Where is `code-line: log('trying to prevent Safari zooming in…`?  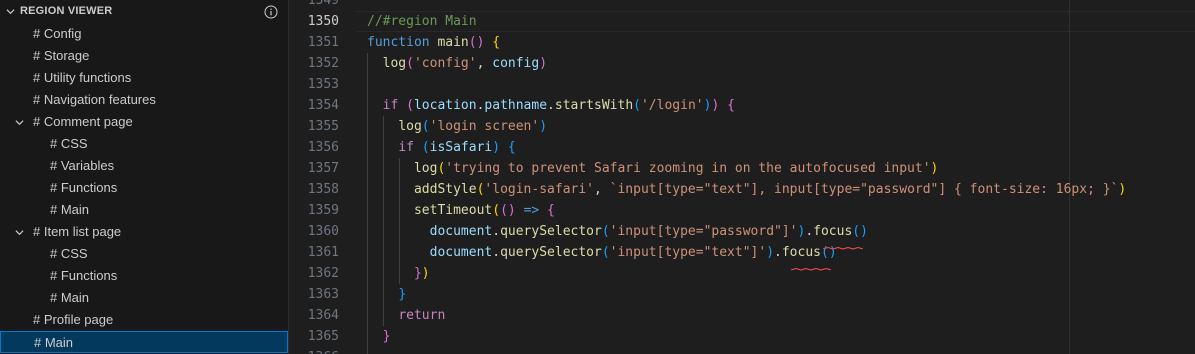
code-line: log('trying to prevent Safari zooming in… is located at coordinates (652, 168).